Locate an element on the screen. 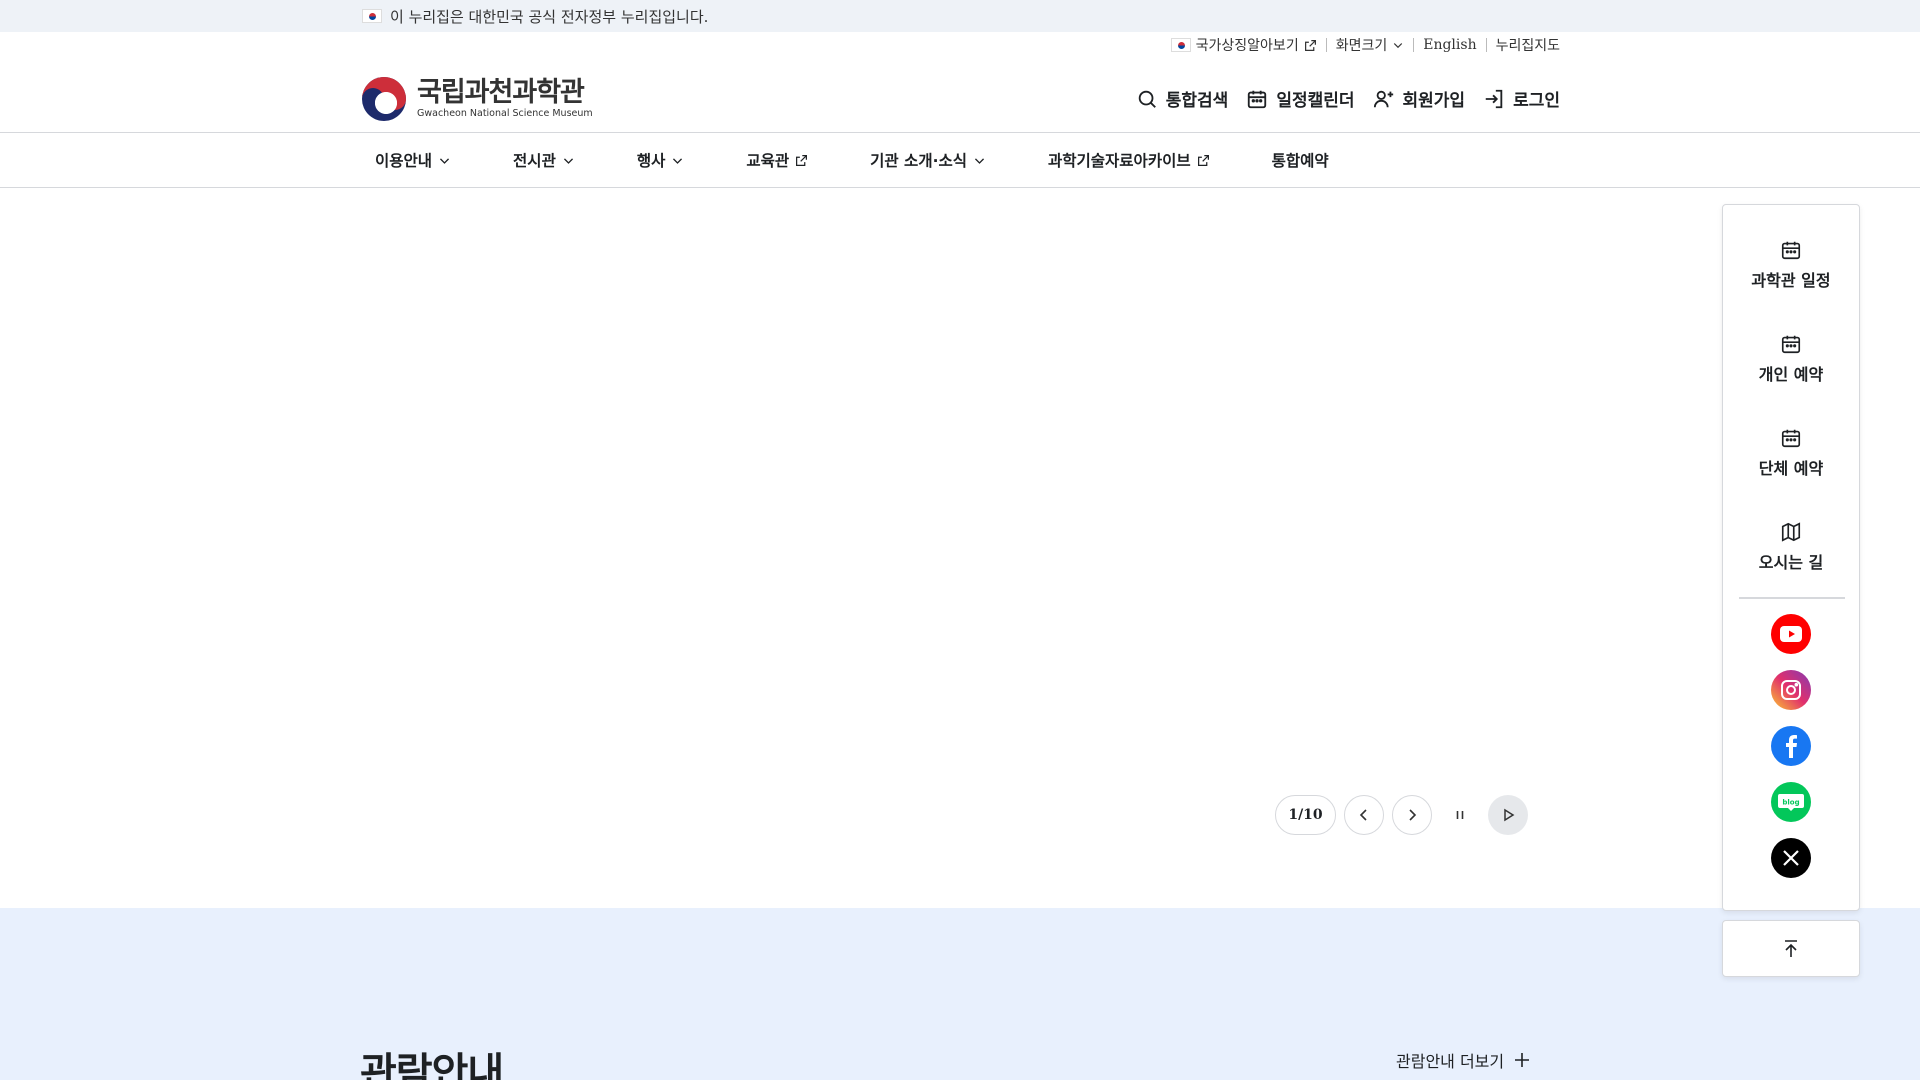 The width and height of the screenshot is (1920, 1080). play-button is located at coordinates (1508, 815).